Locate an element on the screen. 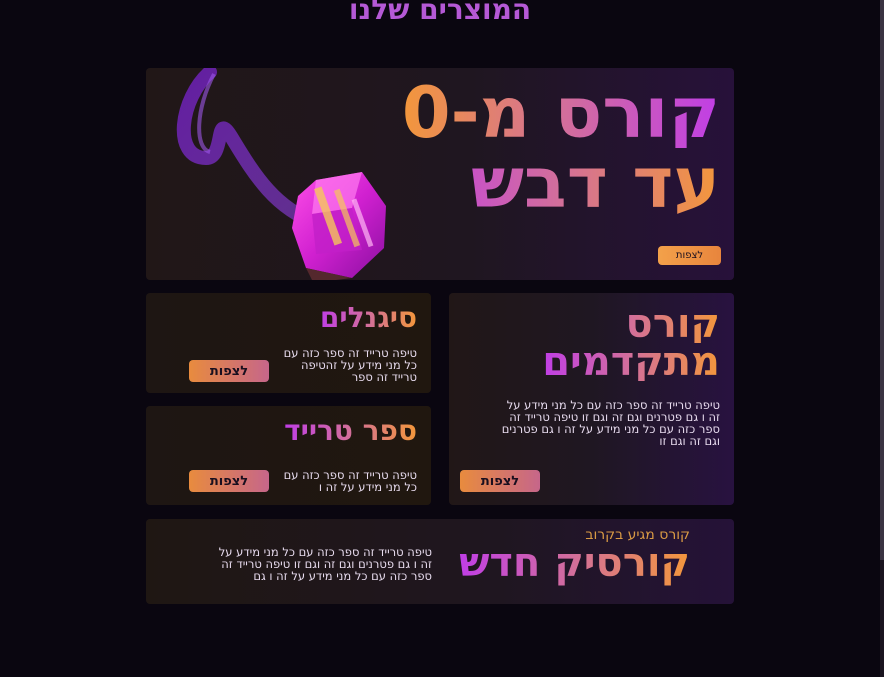  advanced-title-line2: מתקדמים is located at coordinates (631, 362).